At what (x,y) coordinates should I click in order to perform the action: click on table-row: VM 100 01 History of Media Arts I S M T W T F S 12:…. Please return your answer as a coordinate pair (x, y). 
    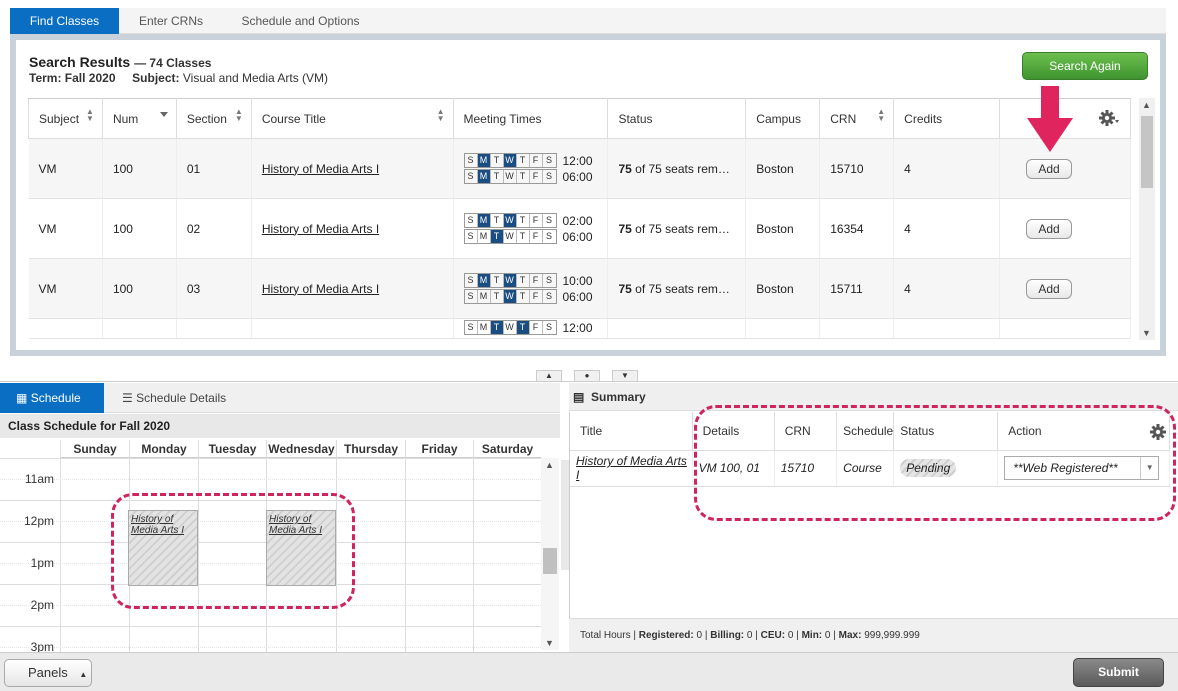
    Looking at the image, I should click on (579, 168).